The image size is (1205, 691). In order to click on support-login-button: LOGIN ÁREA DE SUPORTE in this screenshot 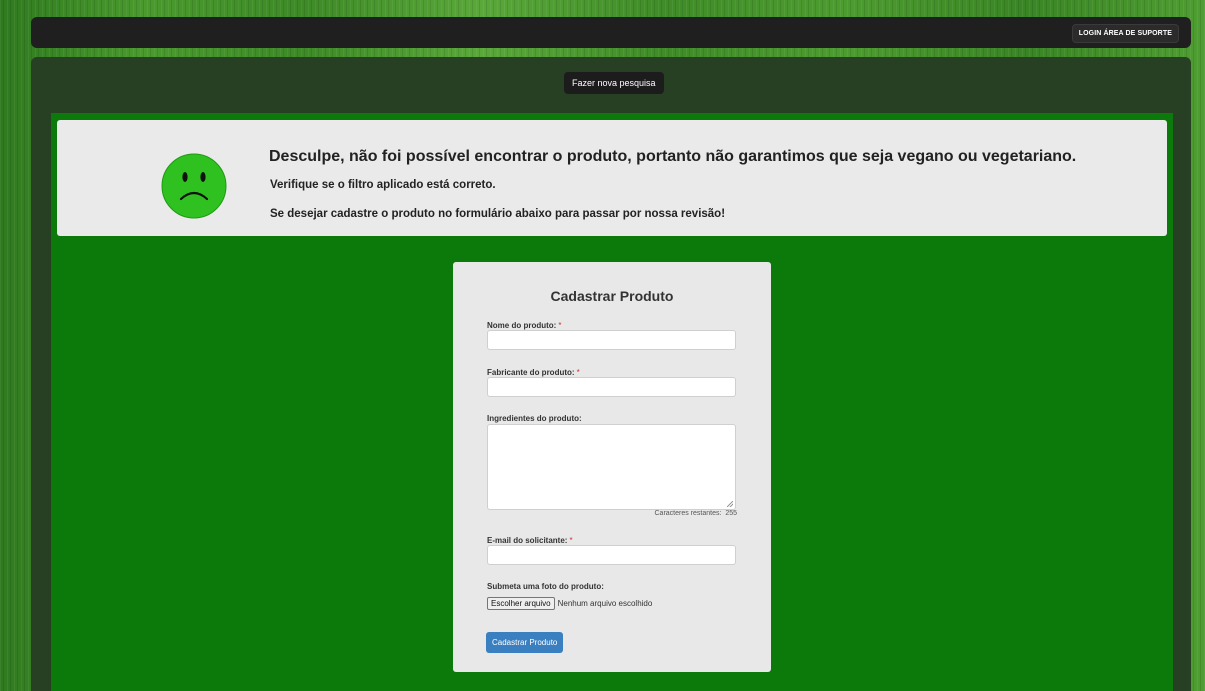, I will do `click(1125, 33)`.